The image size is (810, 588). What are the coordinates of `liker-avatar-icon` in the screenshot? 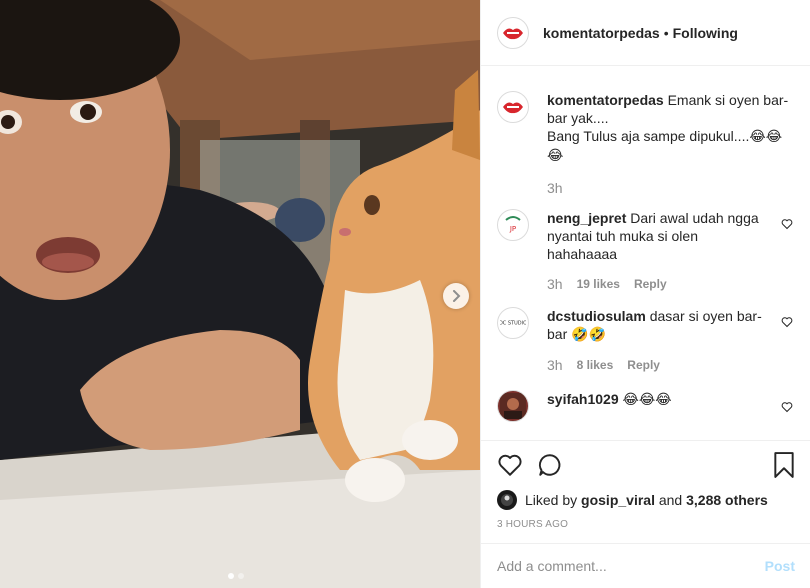 It's located at (507, 500).